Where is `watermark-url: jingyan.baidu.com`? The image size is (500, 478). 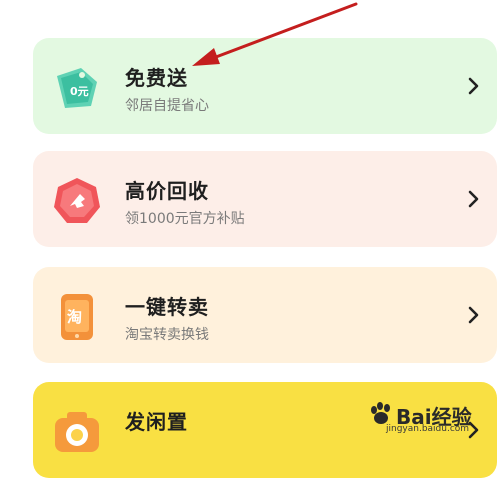
watermark-url: jingyan.baidu.com is located at coordinates (428, 429).